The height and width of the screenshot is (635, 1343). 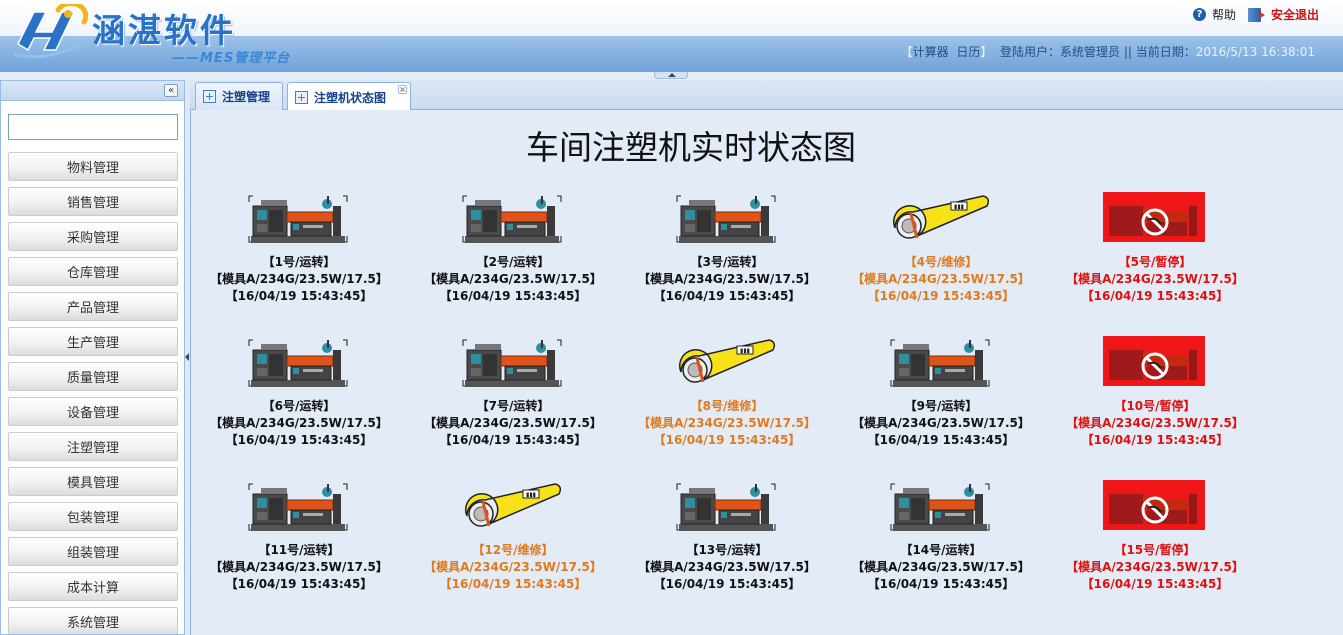 I want to click on sidebar-item: 注塑管理, so click(x=93, y=446).